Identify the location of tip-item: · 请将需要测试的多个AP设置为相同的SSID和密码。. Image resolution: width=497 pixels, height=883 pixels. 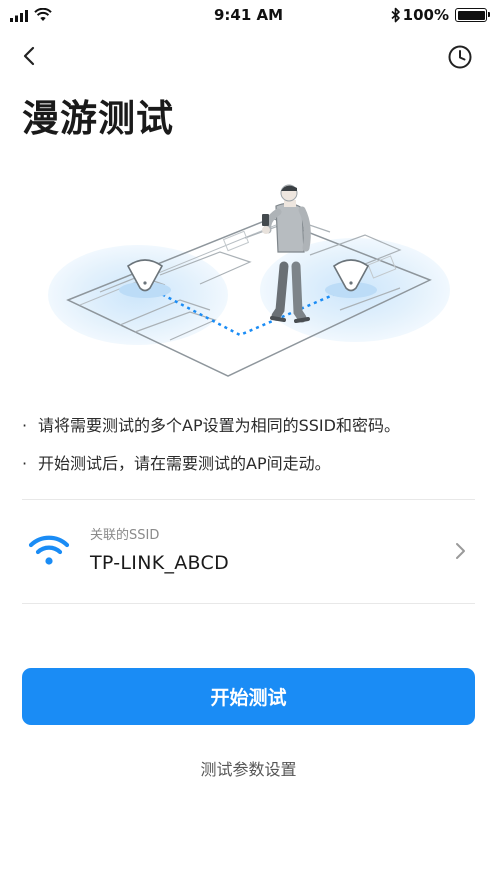
(252, 426).